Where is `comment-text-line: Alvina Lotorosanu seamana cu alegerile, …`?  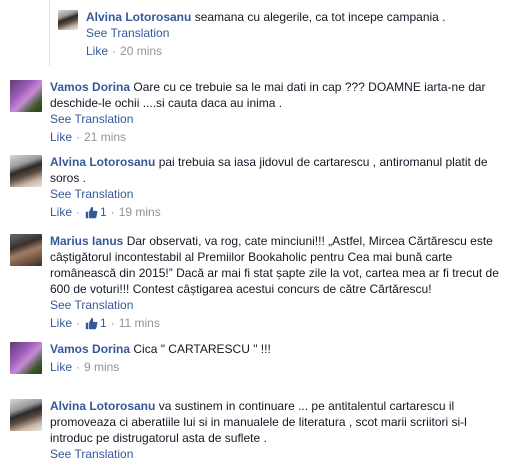
comment-text-line: Alvina Lotorosanu seamana cu alegerile, … is located at coordinates (296, 17).